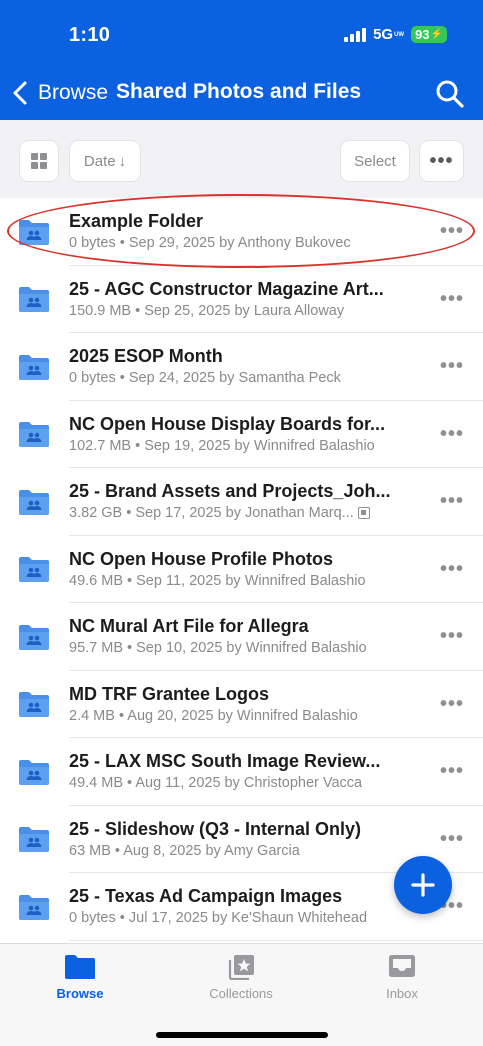  What do you see at coordinates (422, 34) in the screenshot?
I see `battery-level: 93` at bounding box center [422, 34].